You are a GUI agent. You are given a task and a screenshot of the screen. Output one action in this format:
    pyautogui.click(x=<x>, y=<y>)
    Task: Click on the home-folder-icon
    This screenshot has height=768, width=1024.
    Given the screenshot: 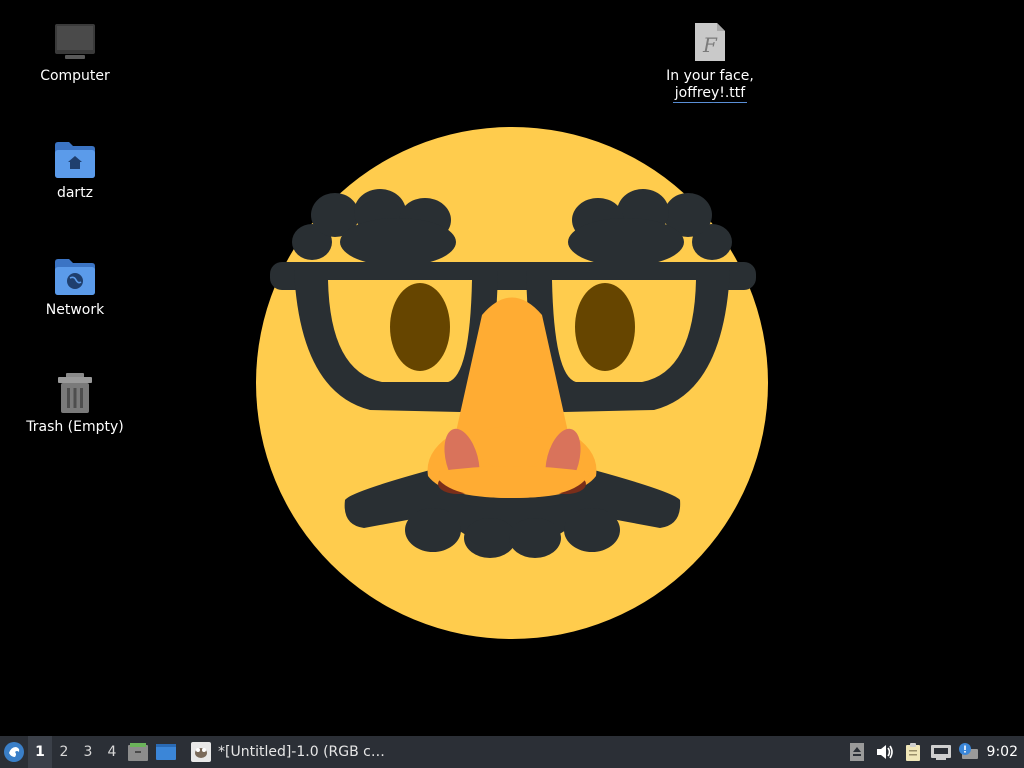 What is the action you would take?
    pyautogui.click(x=75, y=159)
    